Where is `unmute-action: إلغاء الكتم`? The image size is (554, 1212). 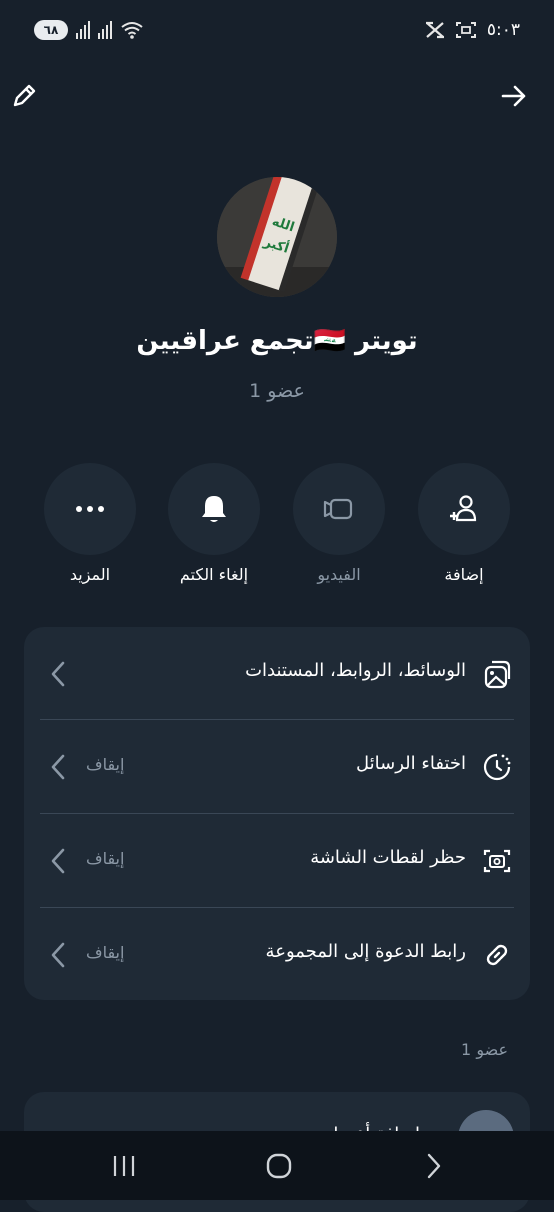 unmute-action: إلغاء الكتم is located at coordinates (214, 523).